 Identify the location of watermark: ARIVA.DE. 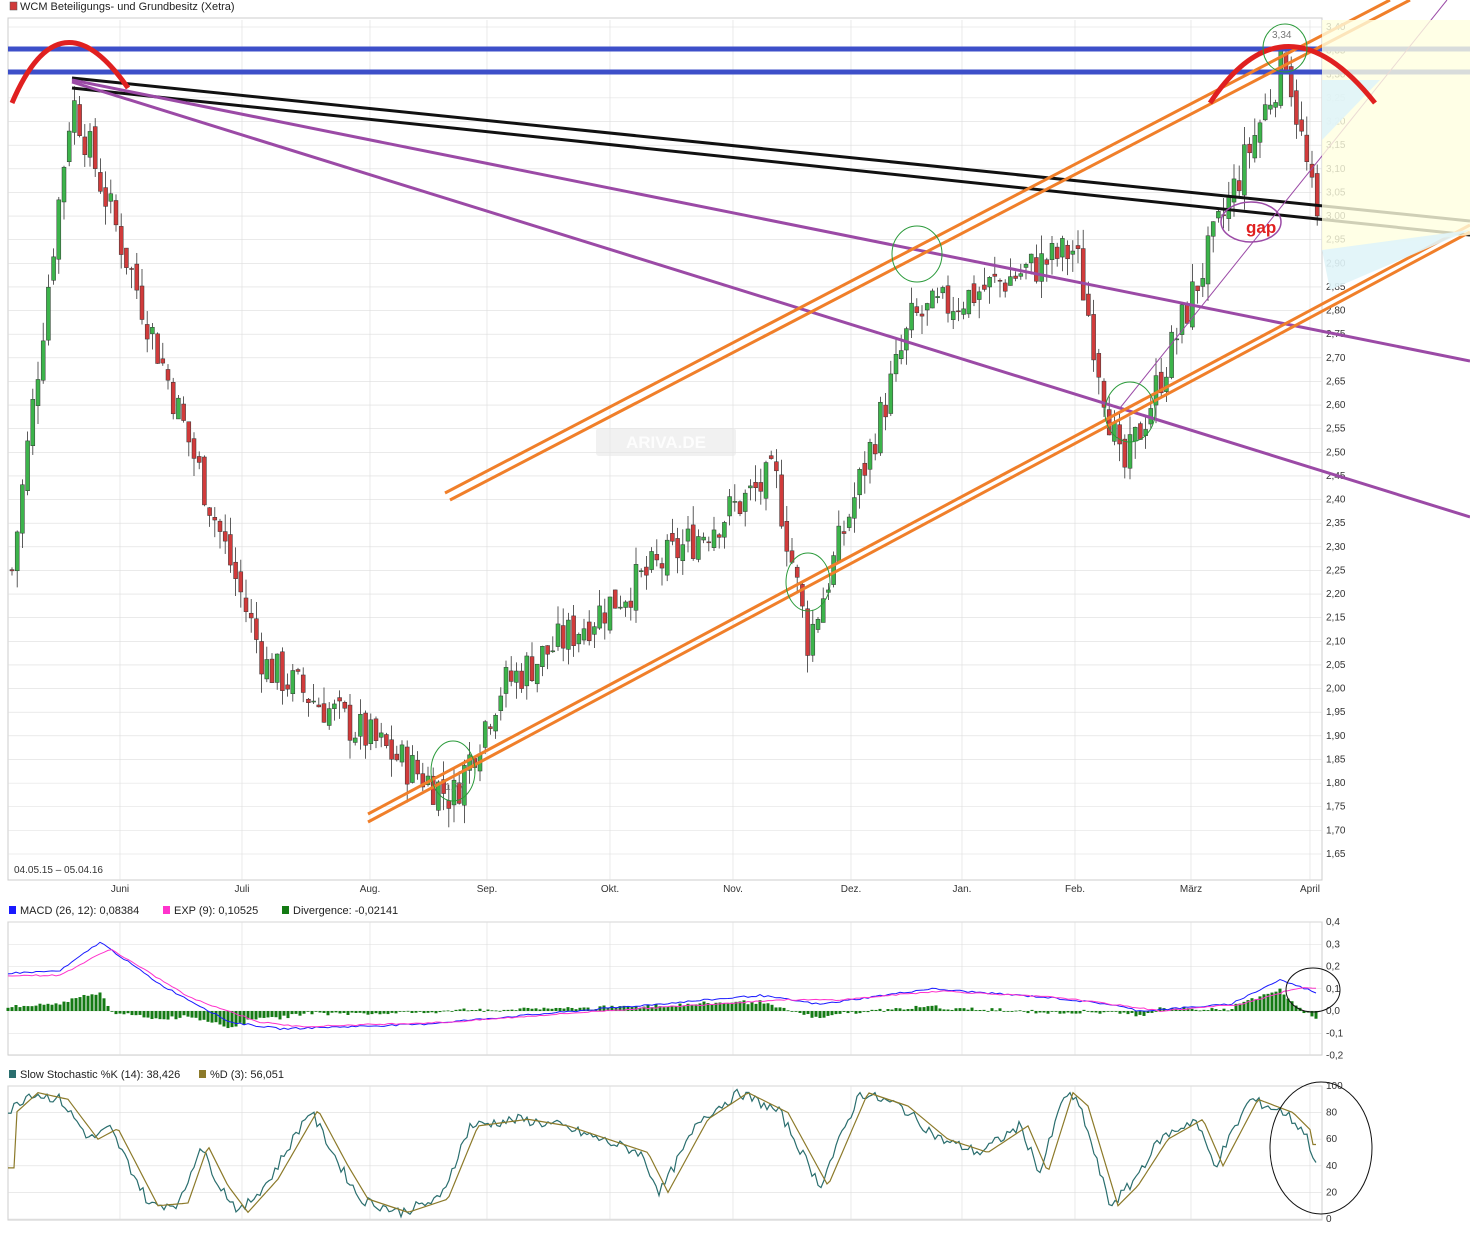
(666, 442).